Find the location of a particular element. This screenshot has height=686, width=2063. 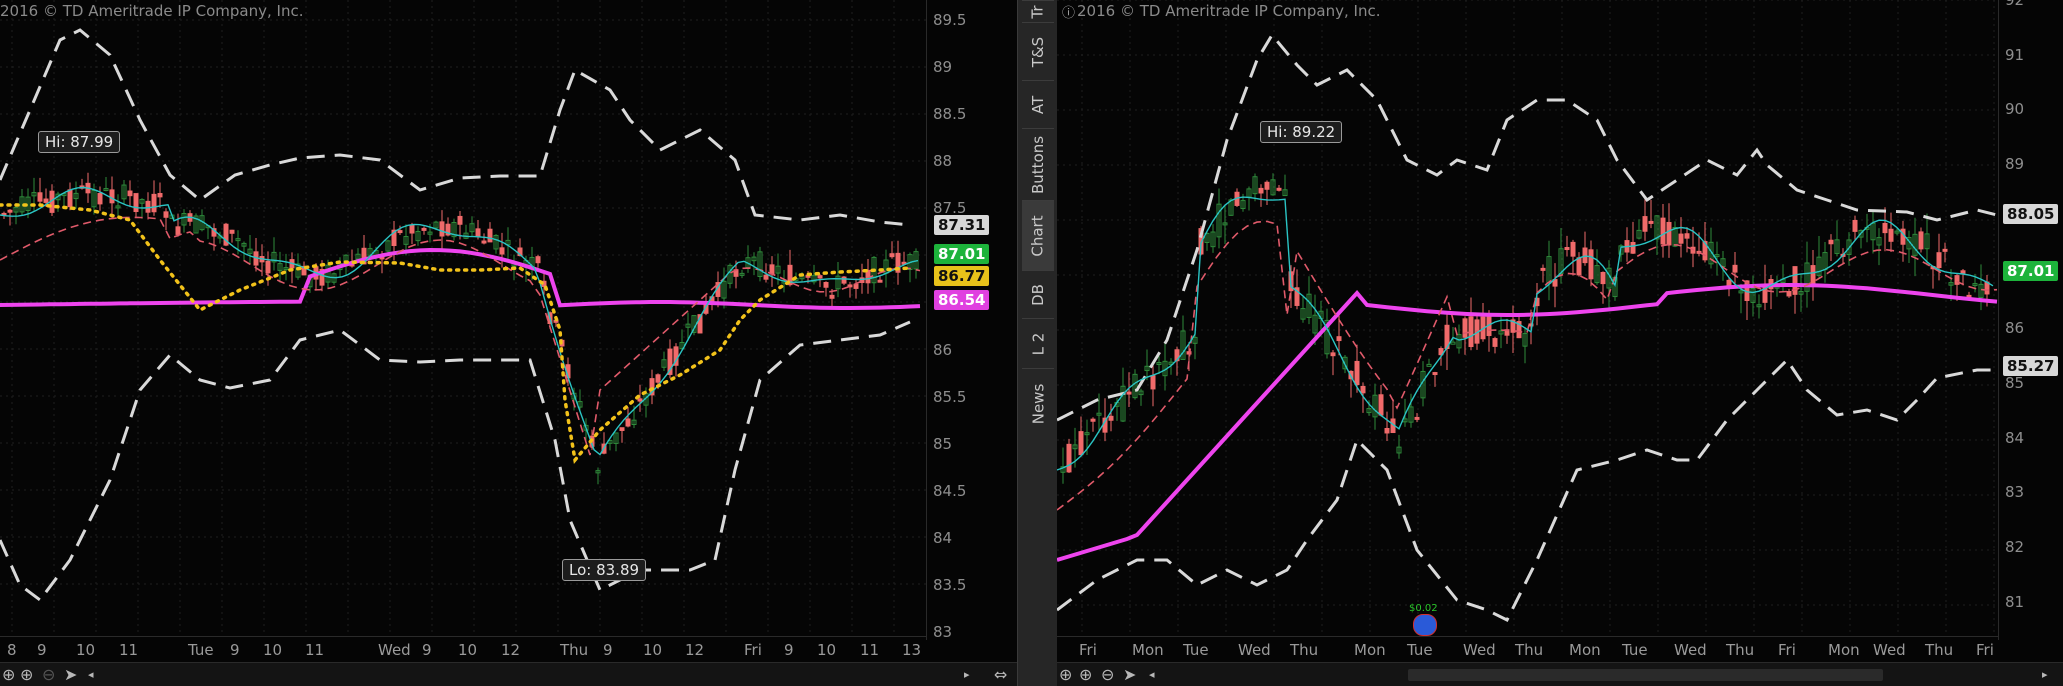

time-tick-label: 8 is located at coordinates (12, 650).